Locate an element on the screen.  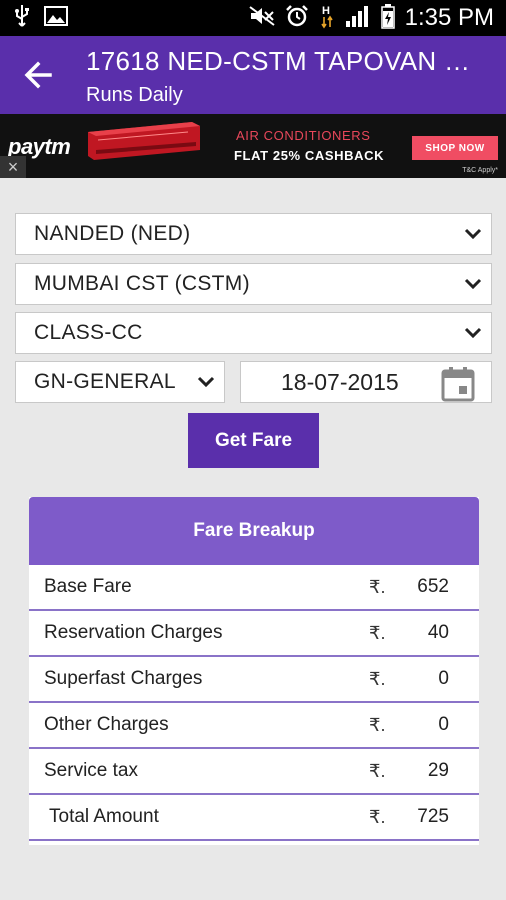
journey-date-field: 18-07-2015 is located at coordinates (366, 382).